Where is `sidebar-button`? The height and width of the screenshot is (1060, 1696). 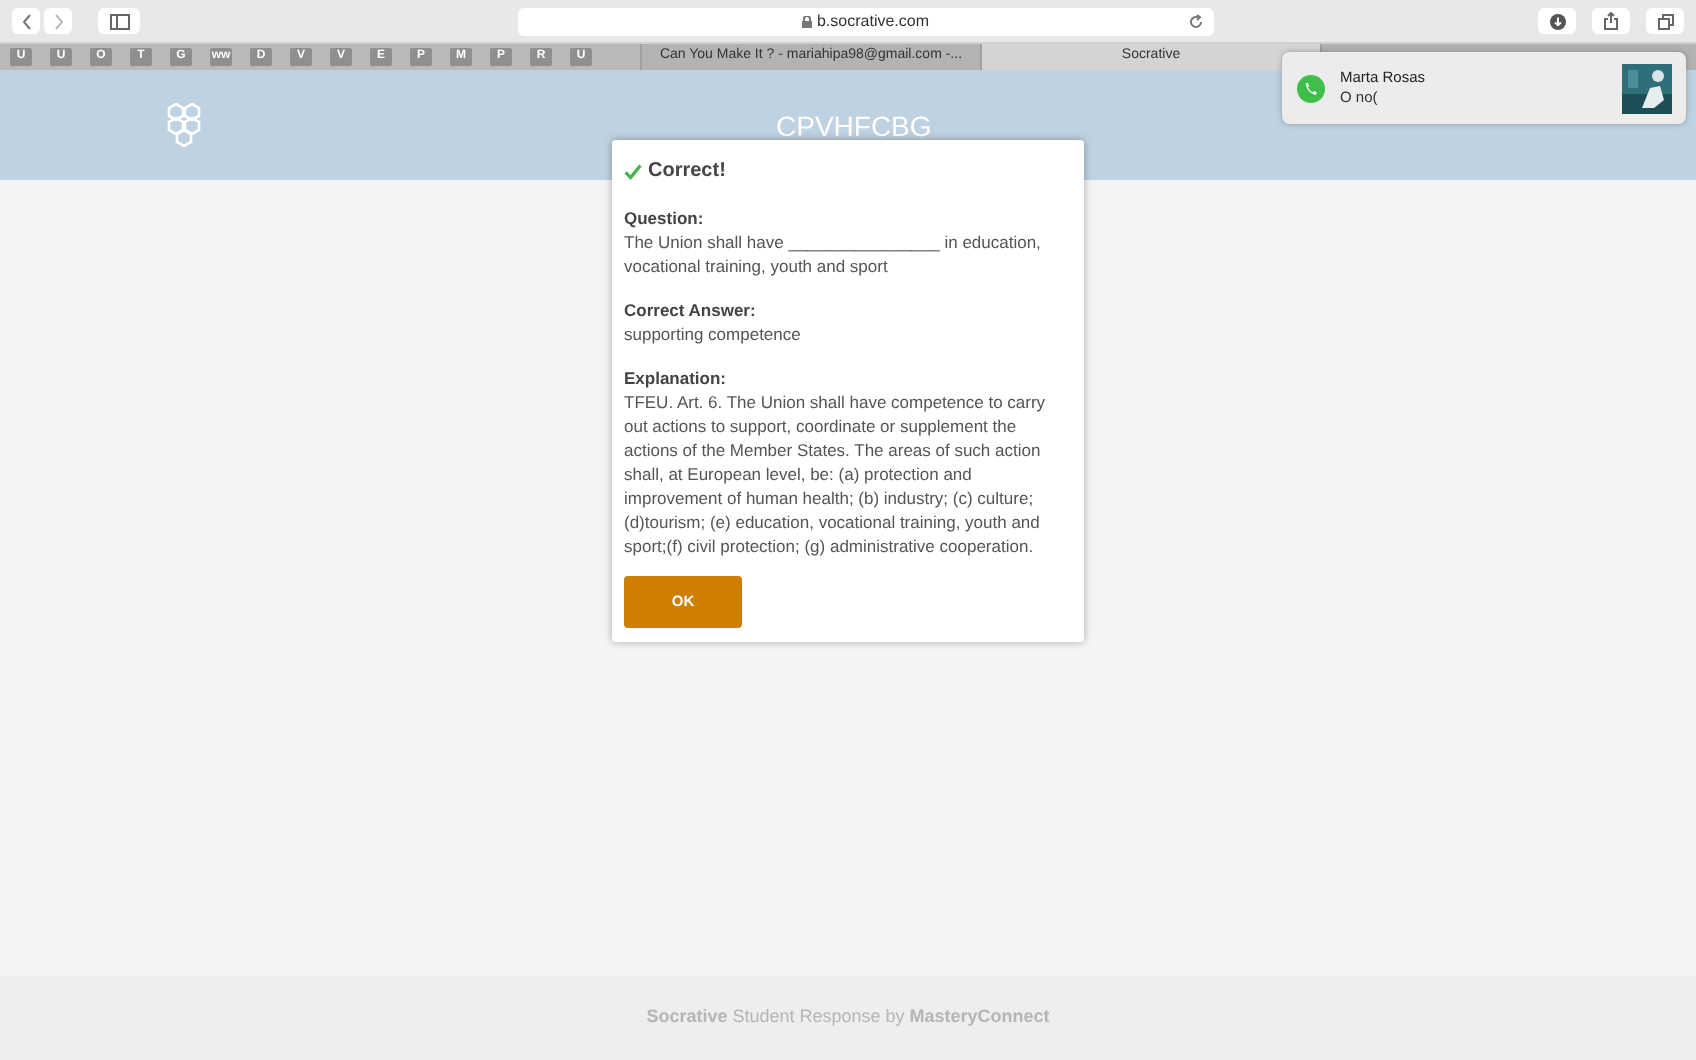 sidebar-button is located at coordinates (119, 21).